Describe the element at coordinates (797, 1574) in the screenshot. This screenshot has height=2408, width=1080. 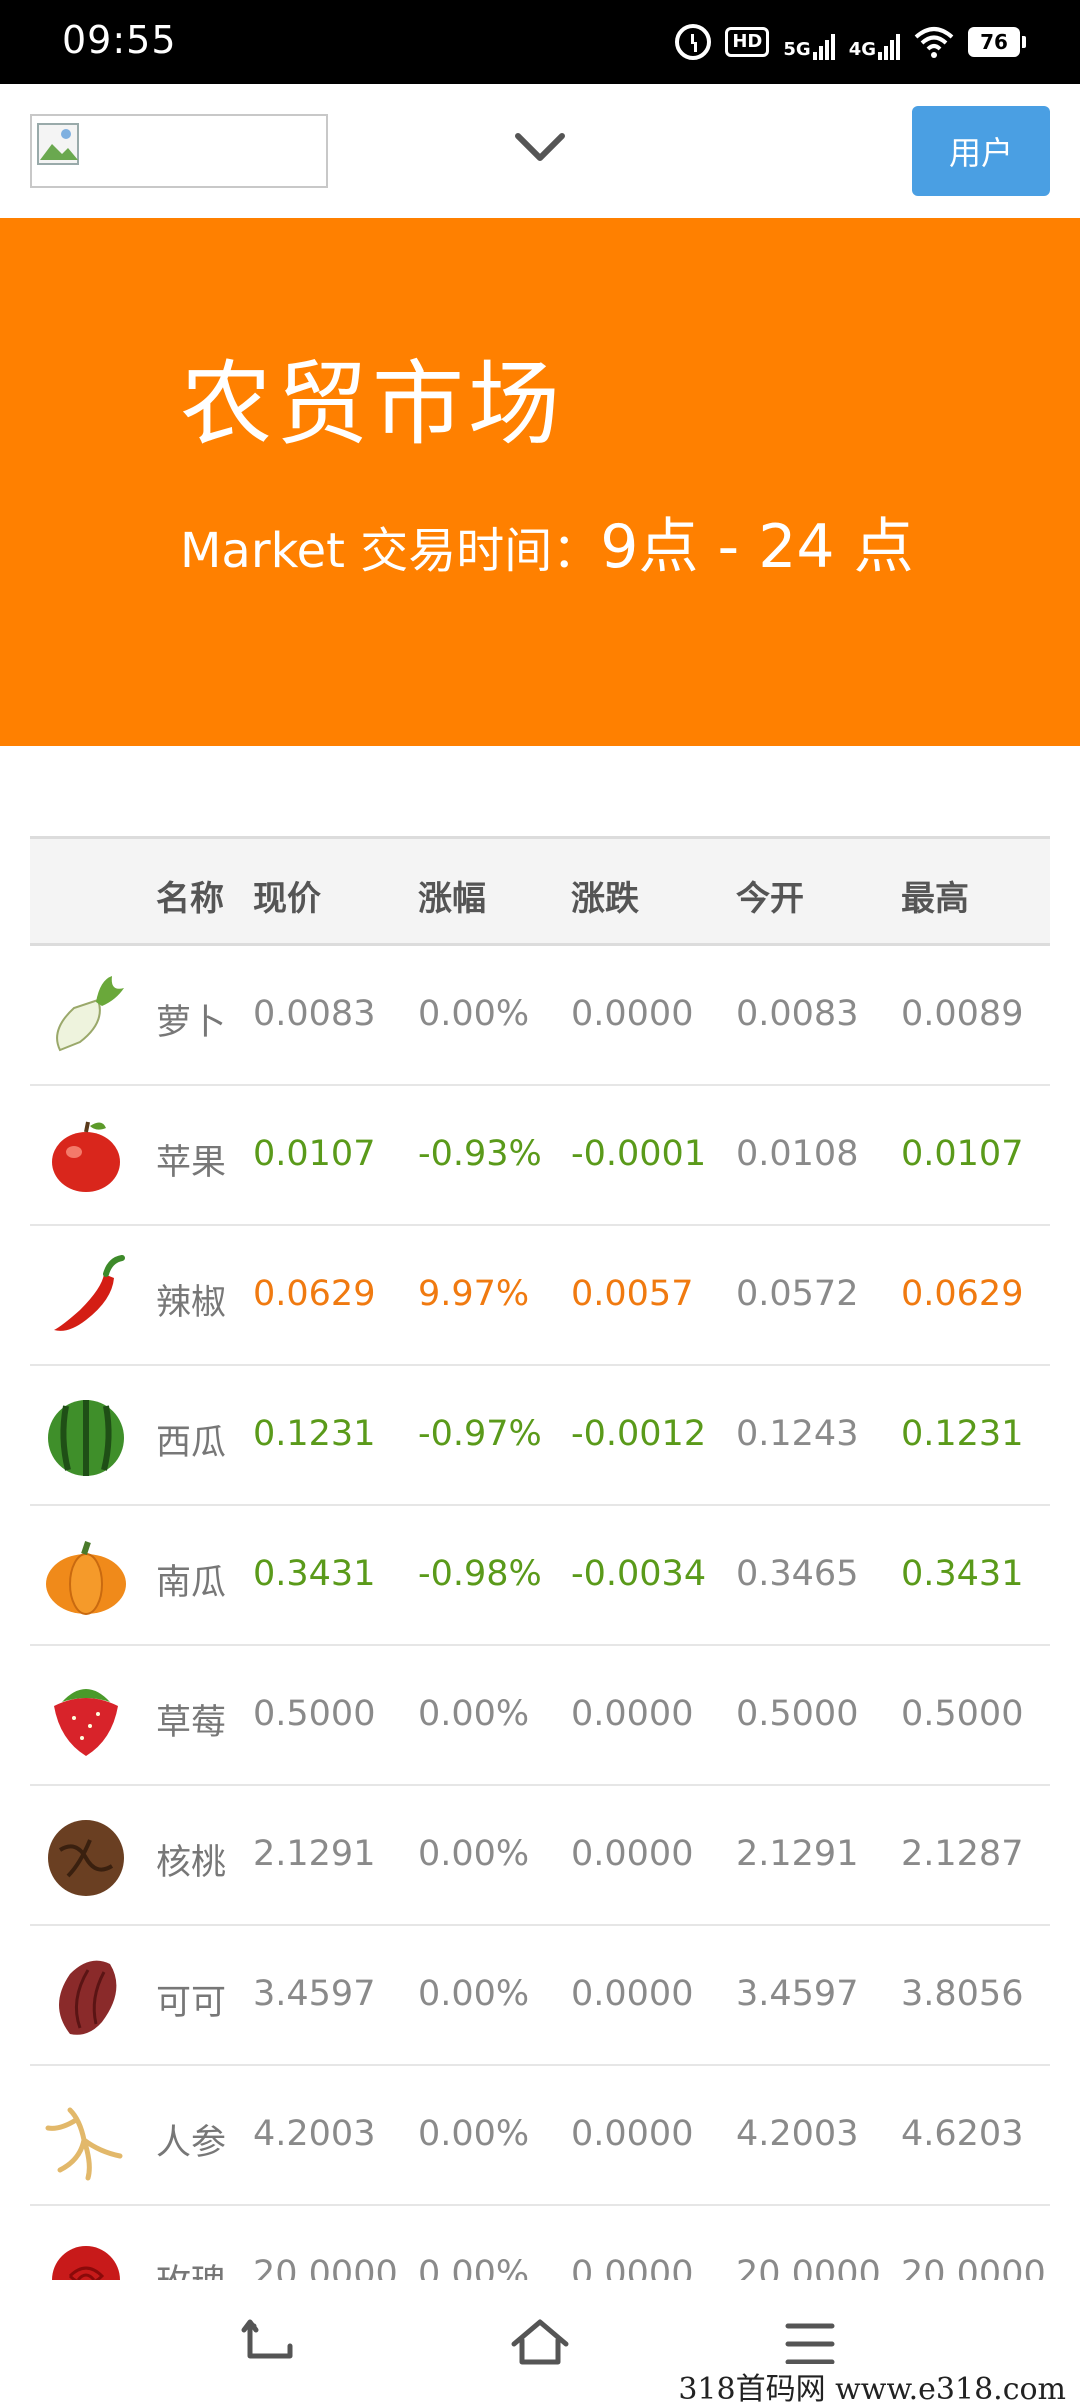
I see `row-open: 0.3465` at that location.